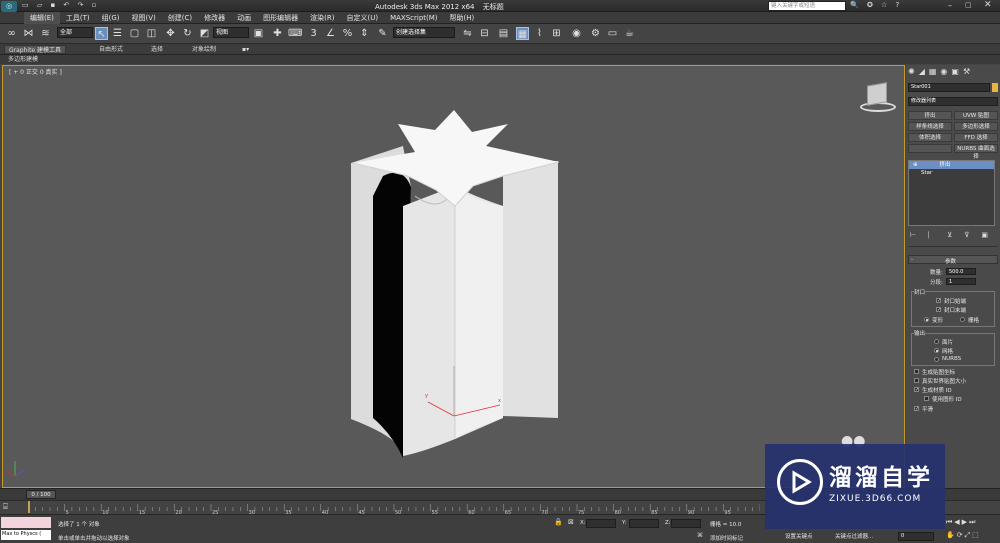 The width and height of the screenshot is (1000, 543). I want to click on ribbon-tab-selection: 选择, so click(157, 49).